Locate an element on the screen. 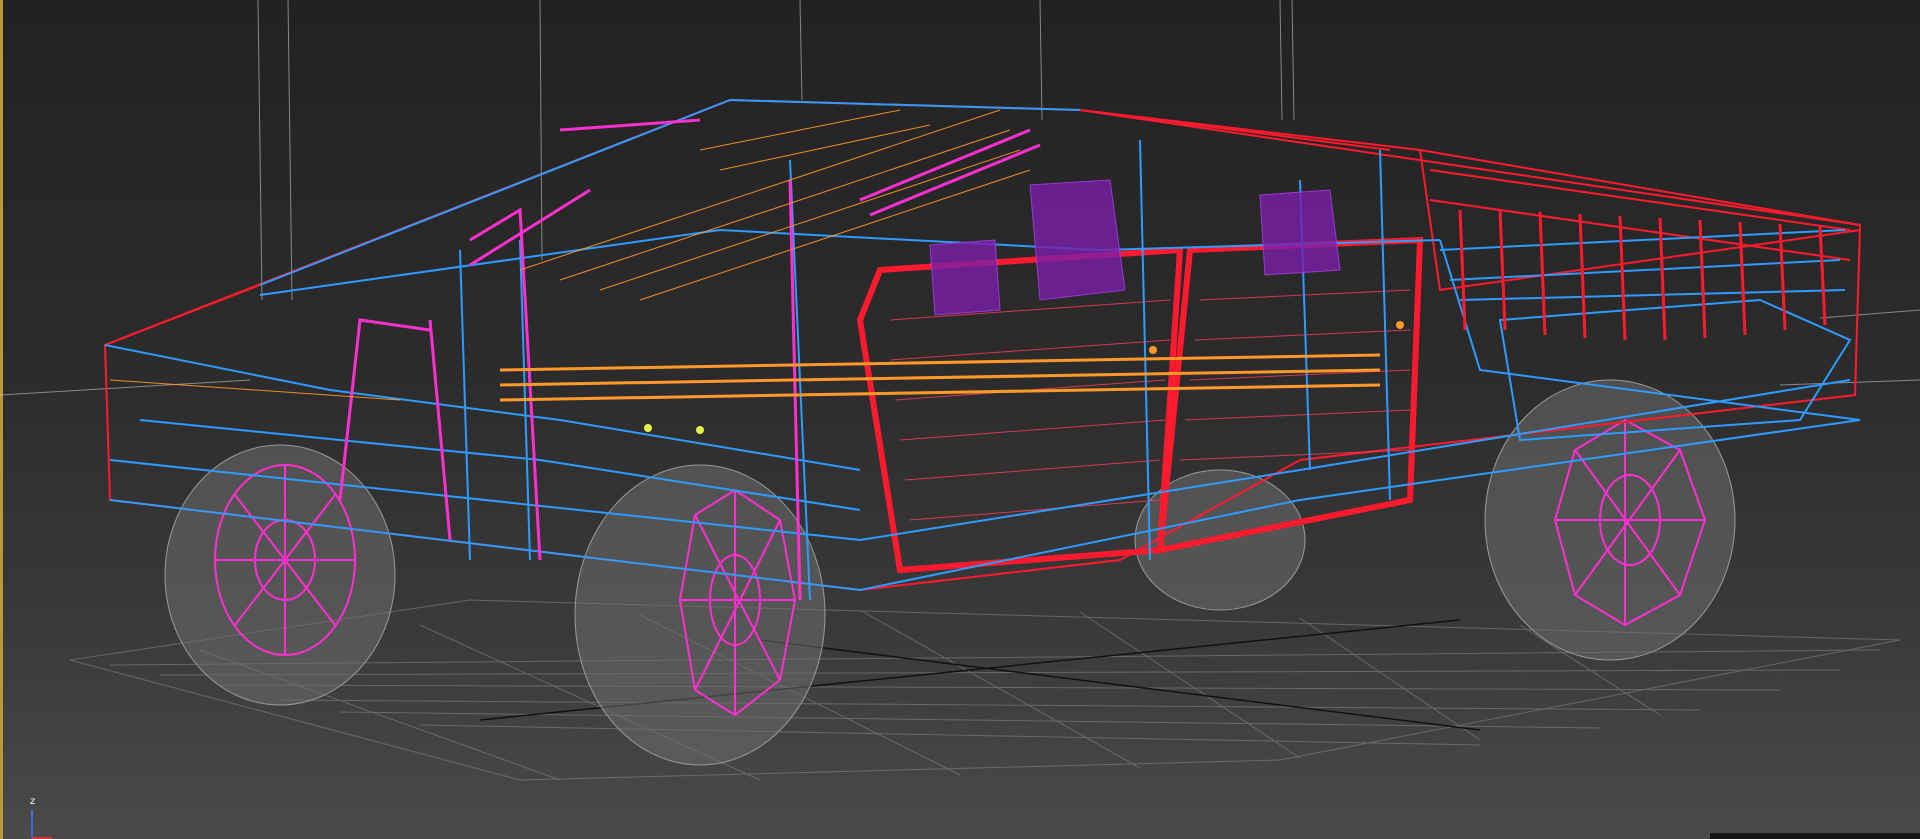 This screenshot has height=839, width=1920. tire-front-right is located at coordinates (700, 615).